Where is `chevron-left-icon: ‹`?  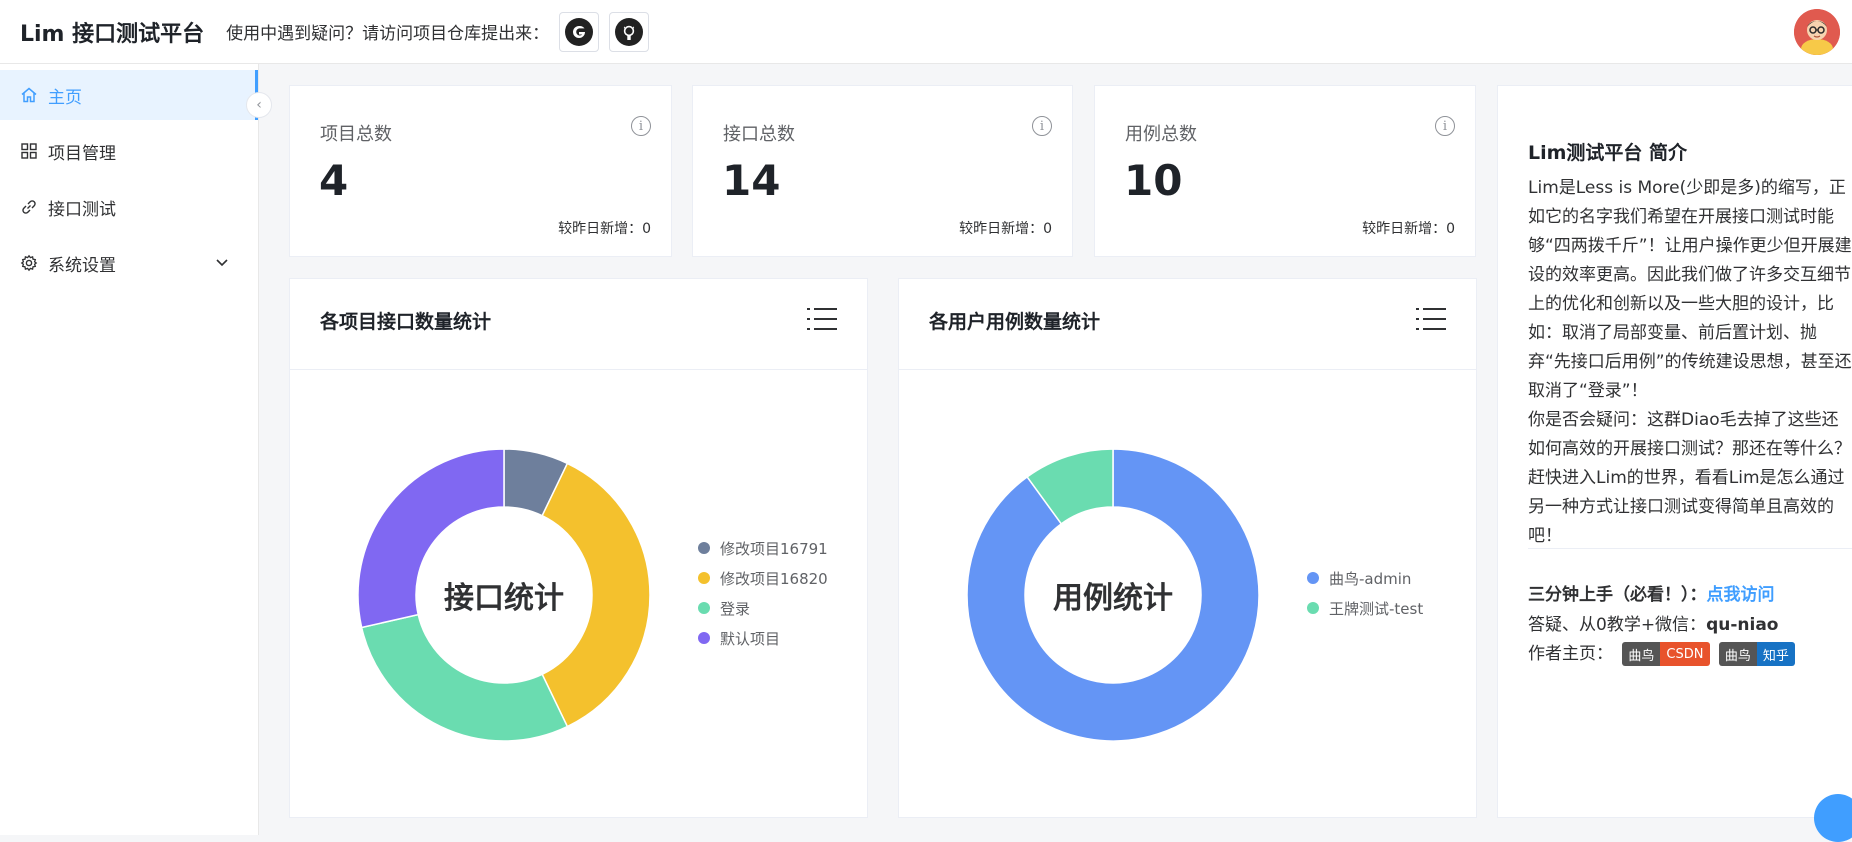 chevron-left-icon: ‹ is located at coordinates (259, 105).